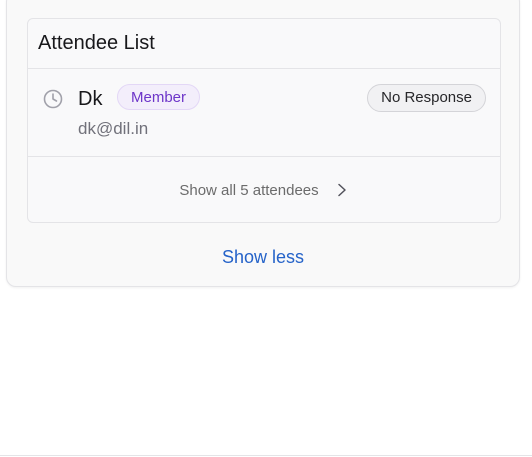 Image resolution: width=532 pixels, height=457 pixels. I want to click on response-status-badge: No Response, so click(426, 98).